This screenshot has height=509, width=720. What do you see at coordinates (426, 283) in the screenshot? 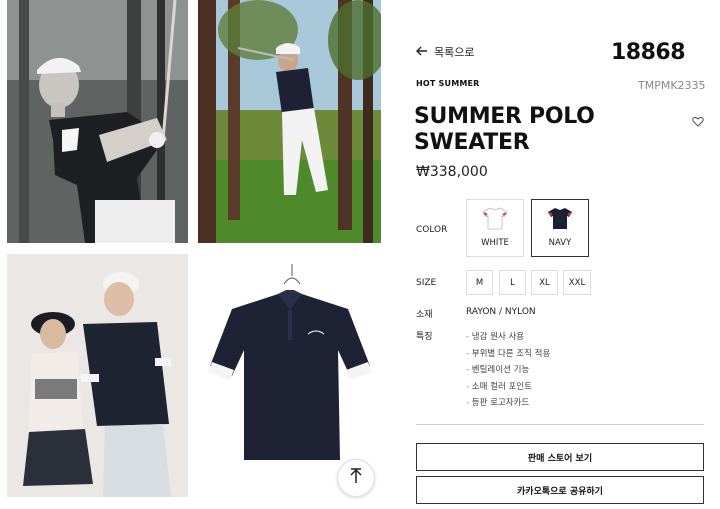
I see `size-label: SIZE` at bounding box center [426, 283].